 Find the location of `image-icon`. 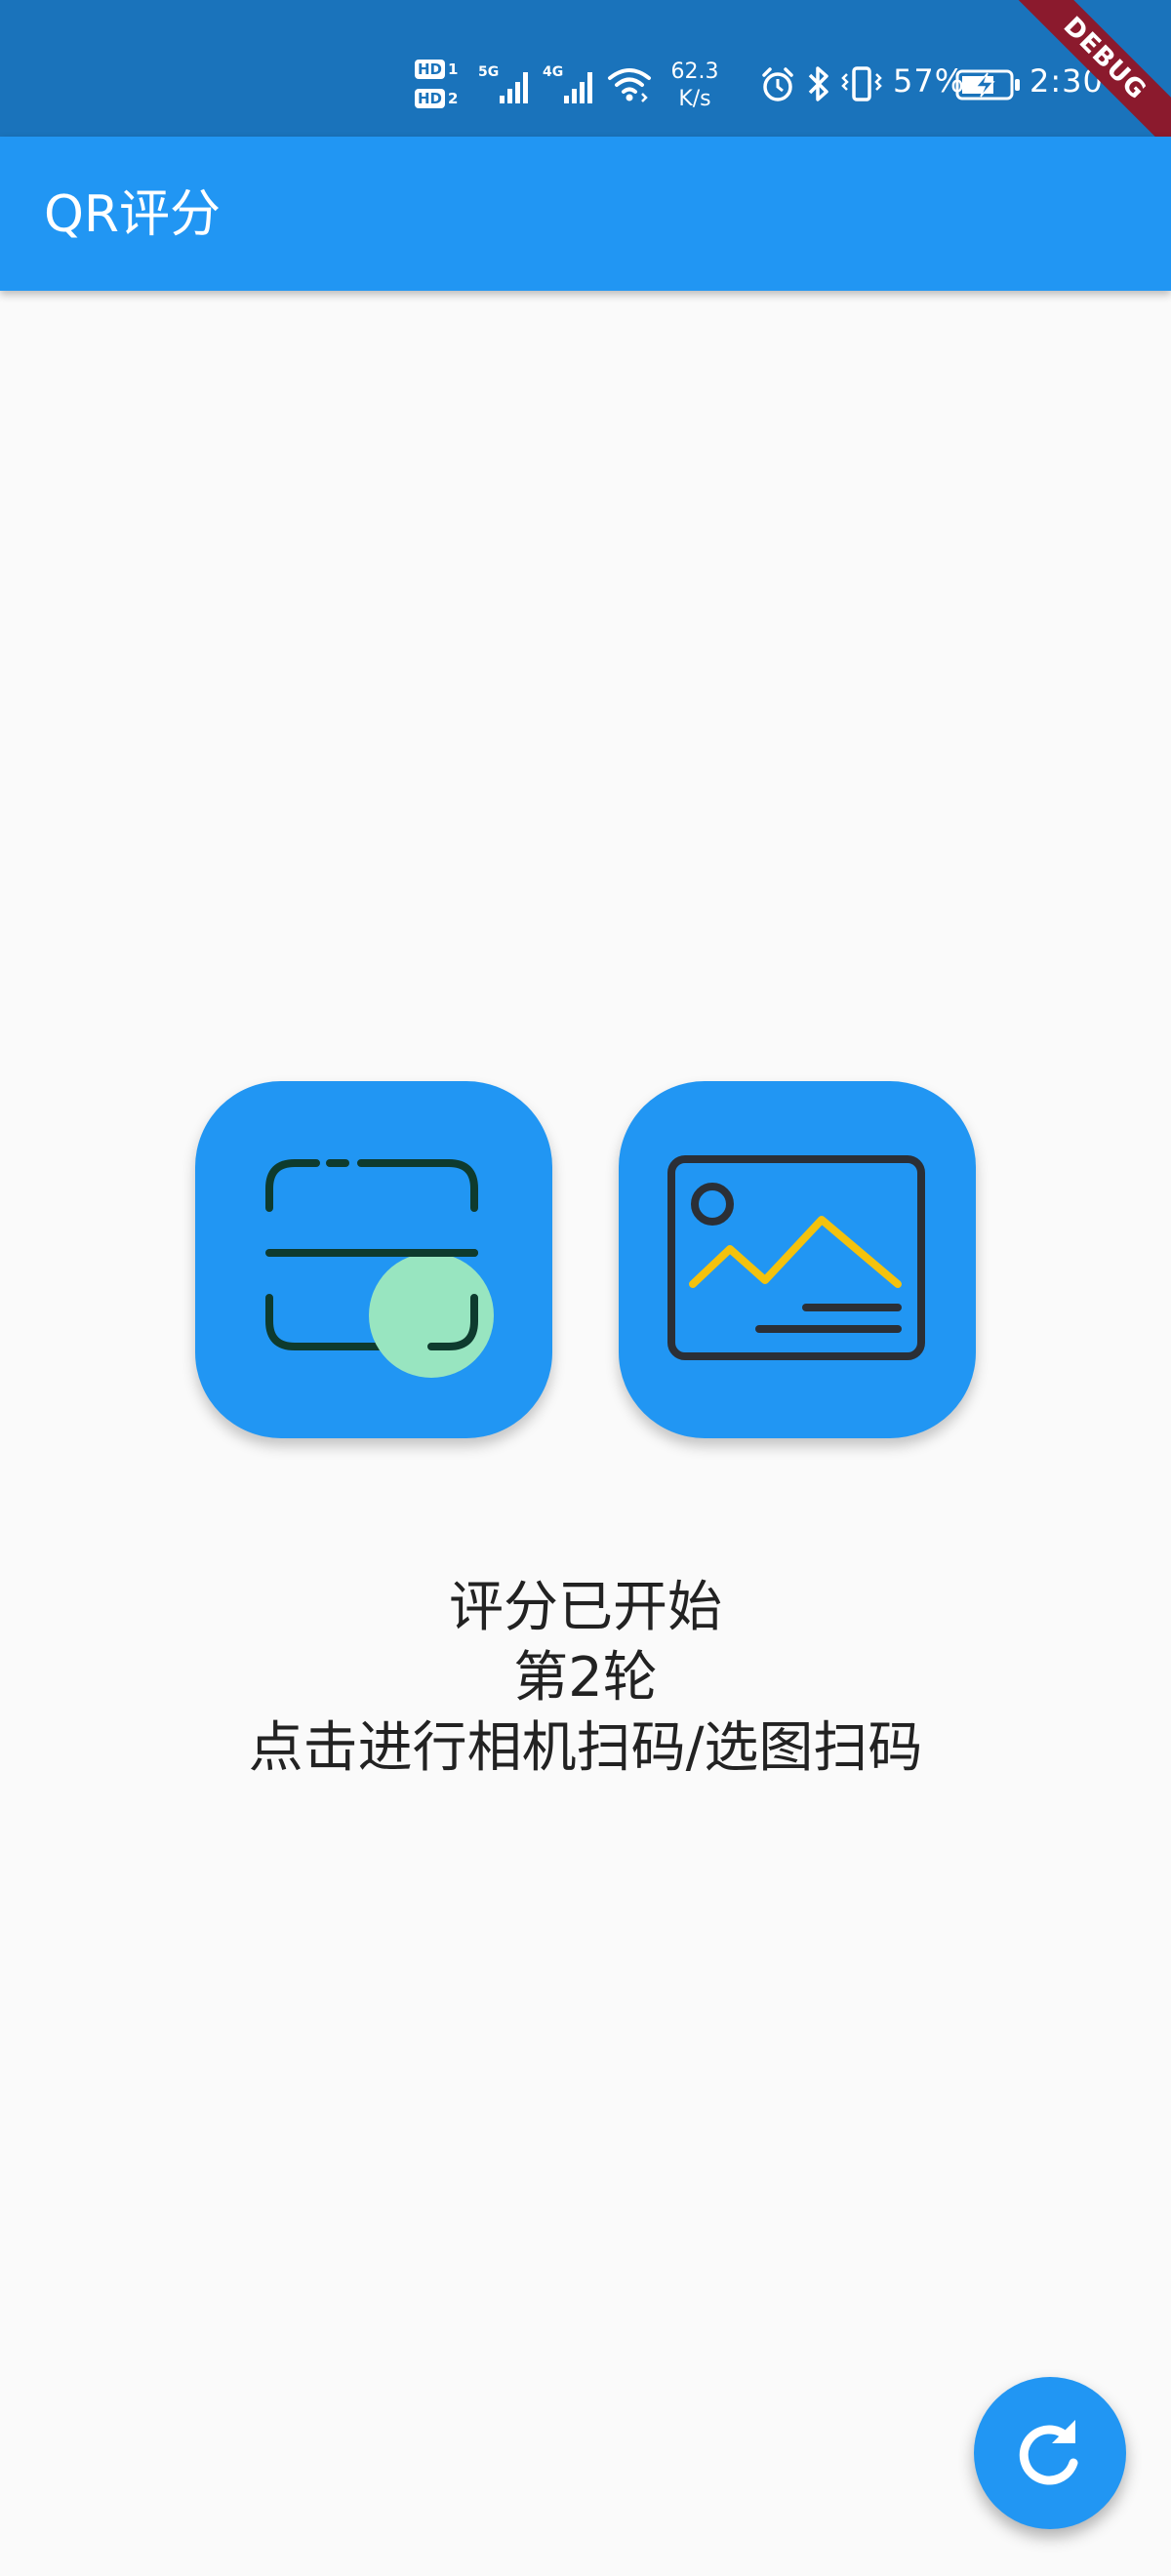

image-icon is located at coordinates (796, 1257).